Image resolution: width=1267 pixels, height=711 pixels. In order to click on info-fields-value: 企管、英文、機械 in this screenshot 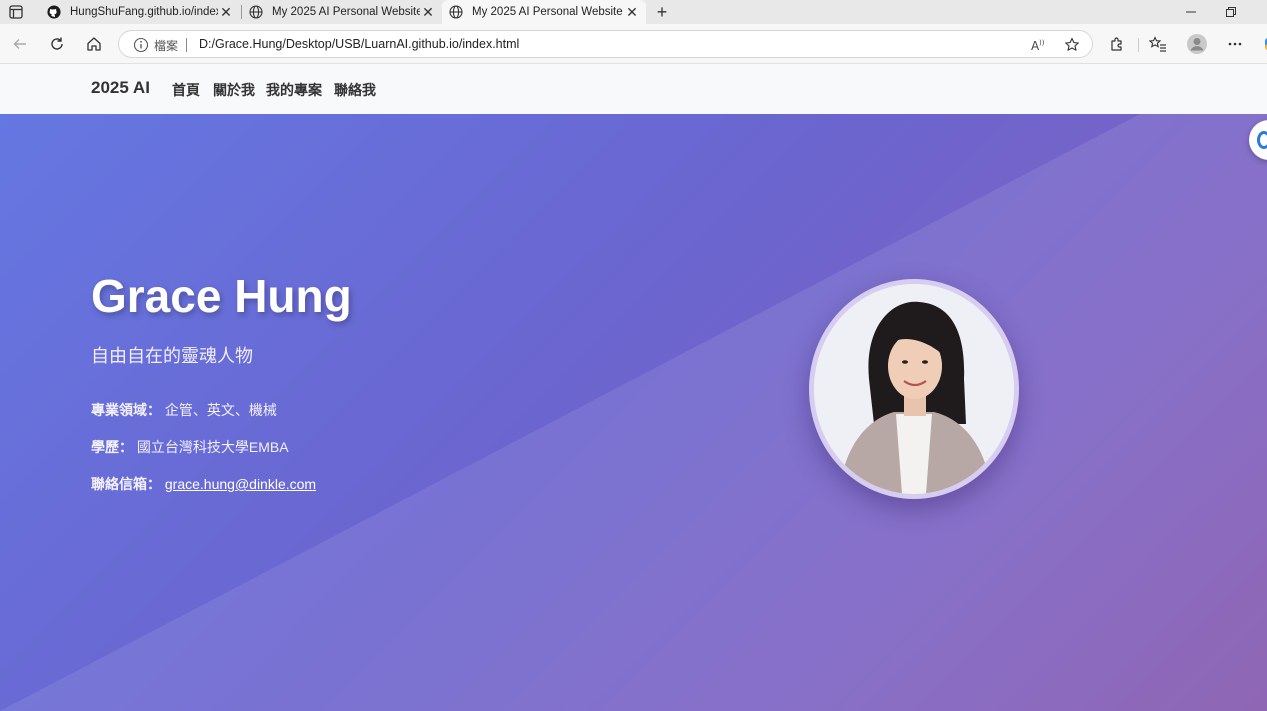, I will do `click(220, 410)`.